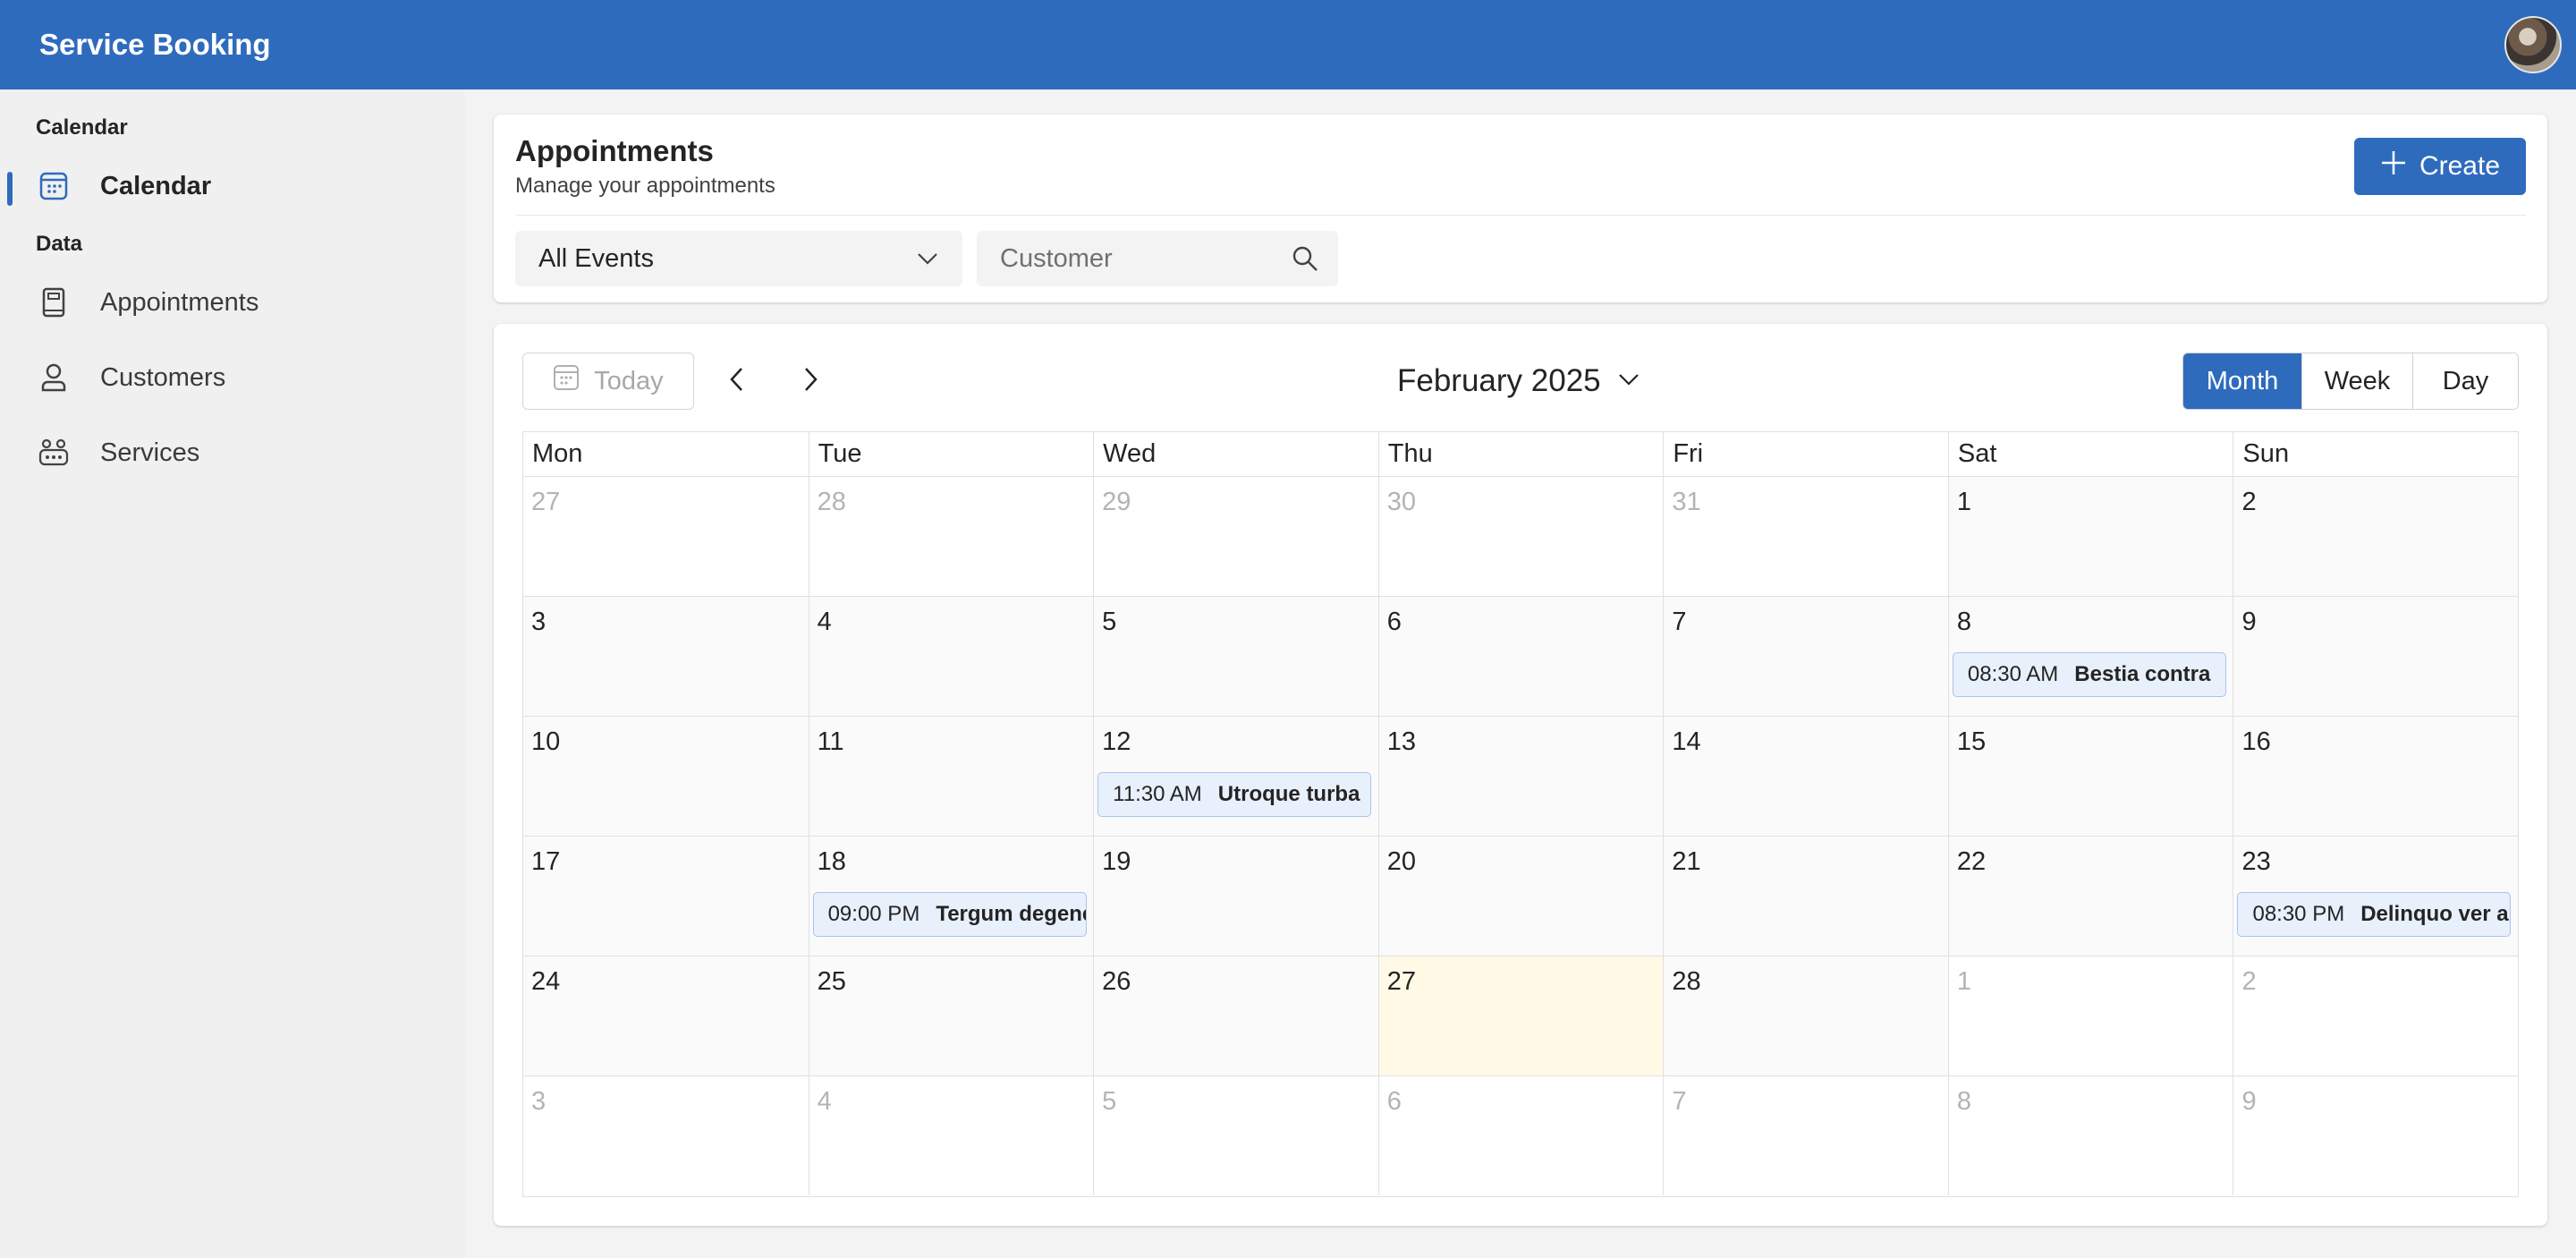 The height and width of the screenshot is (1258, 2576). I want to click on event-title: Tergum degener, so click(1011, 914).